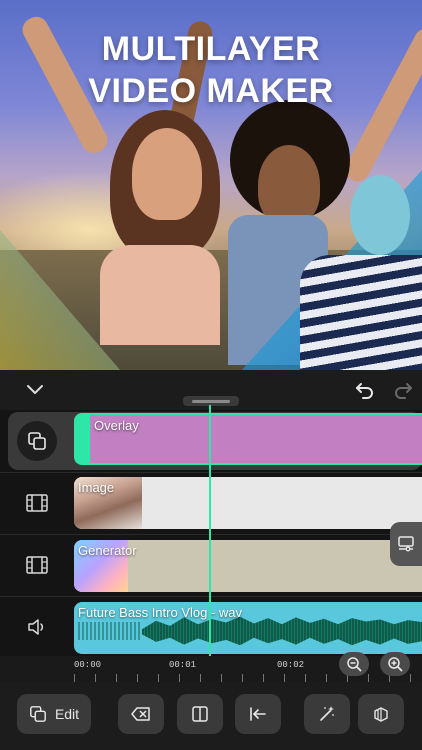  I want to click on clip-label: Generator, so click(107, 550).